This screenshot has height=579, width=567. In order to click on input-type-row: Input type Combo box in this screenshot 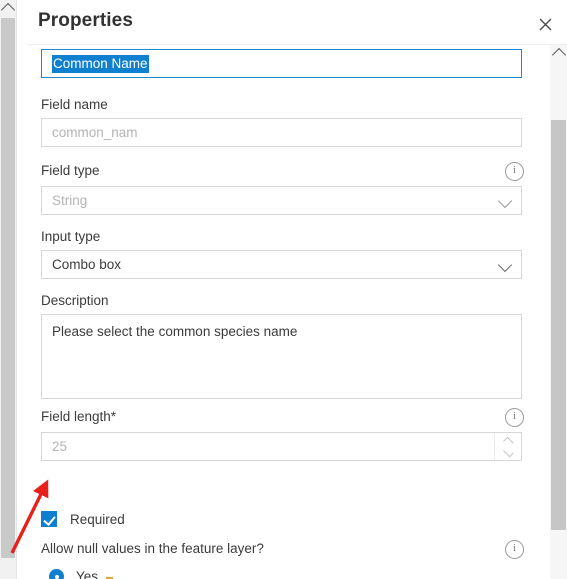, I will do `click(281, 254)`.